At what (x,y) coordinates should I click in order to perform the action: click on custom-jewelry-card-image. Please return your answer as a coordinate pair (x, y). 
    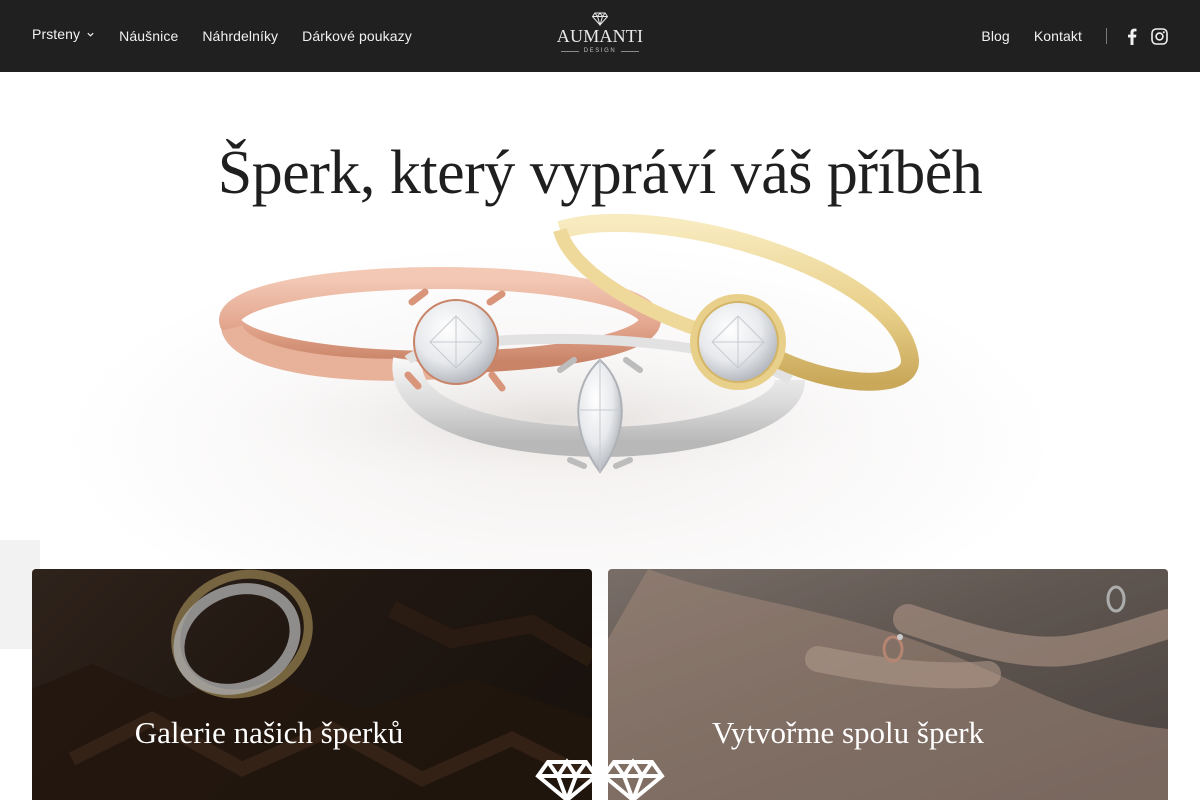
    Looking at the image, I should click on (888, 684).